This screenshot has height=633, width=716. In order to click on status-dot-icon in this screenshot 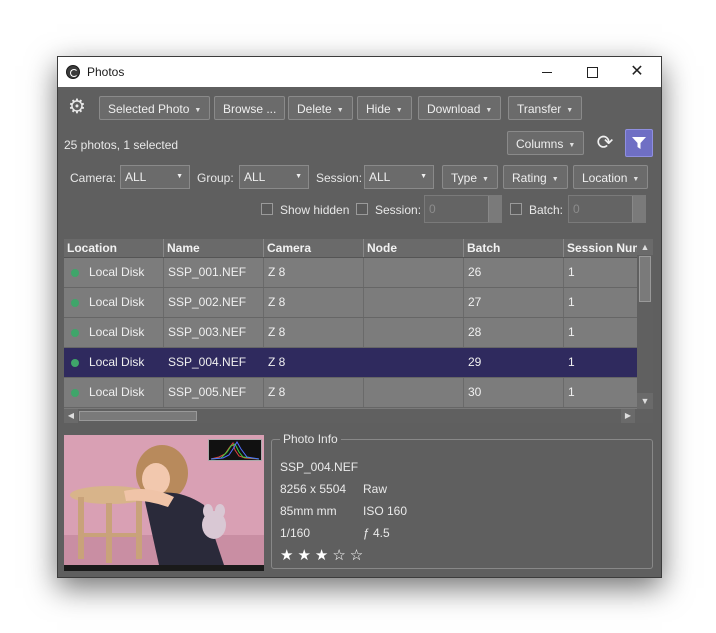, I will do `click(75, 303)`.